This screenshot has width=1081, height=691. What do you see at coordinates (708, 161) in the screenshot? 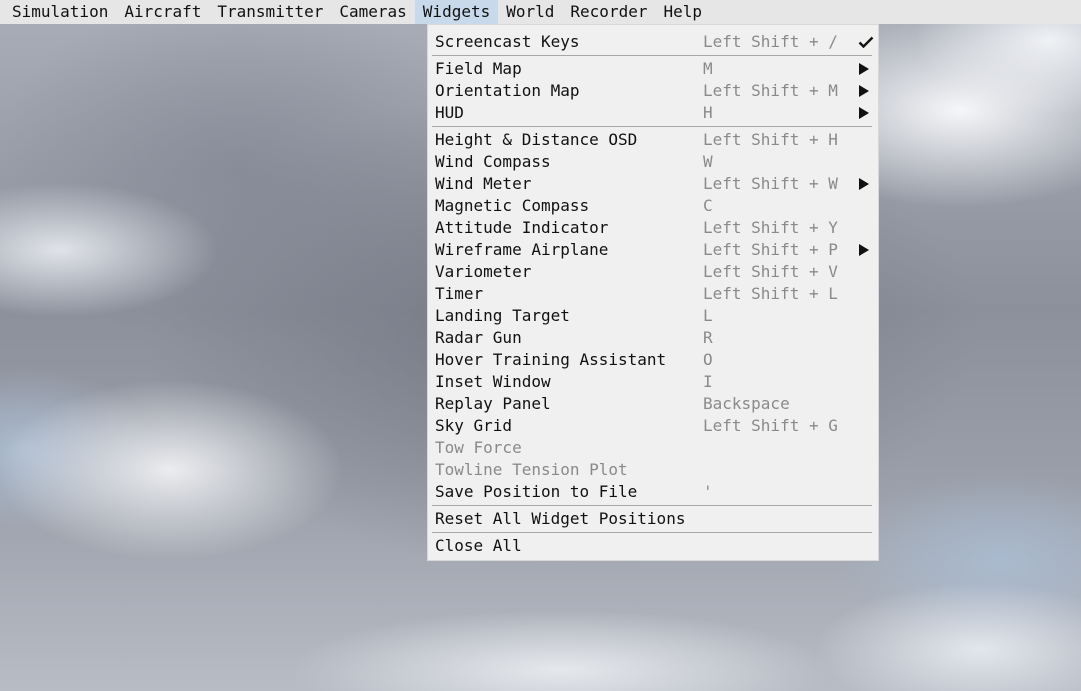
I see `menu-item-shortcut: W` at bounding box center [708, 161].